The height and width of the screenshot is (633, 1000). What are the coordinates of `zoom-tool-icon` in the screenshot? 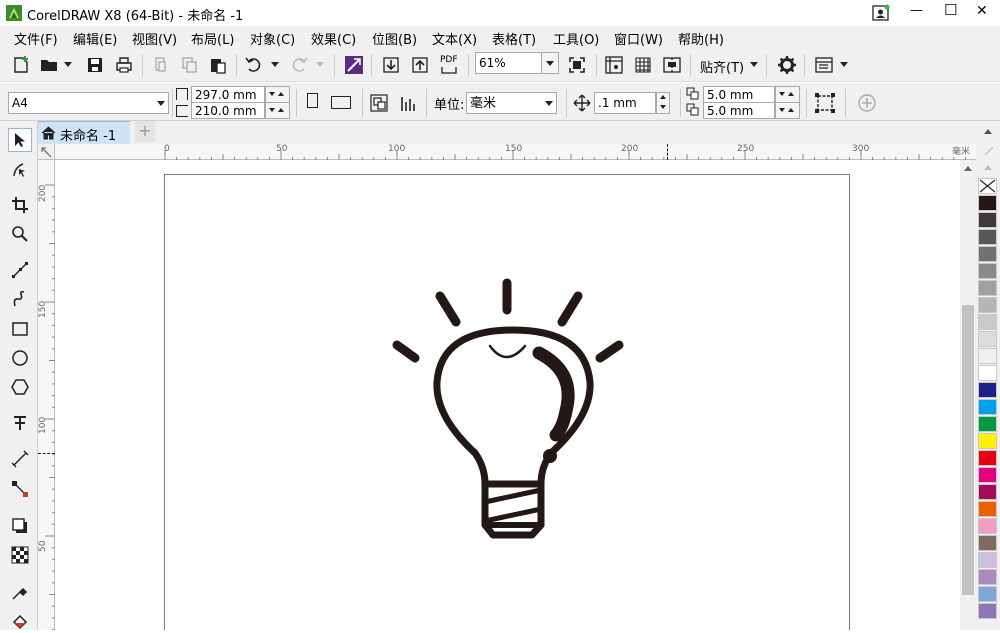 It's located at (20, 234).